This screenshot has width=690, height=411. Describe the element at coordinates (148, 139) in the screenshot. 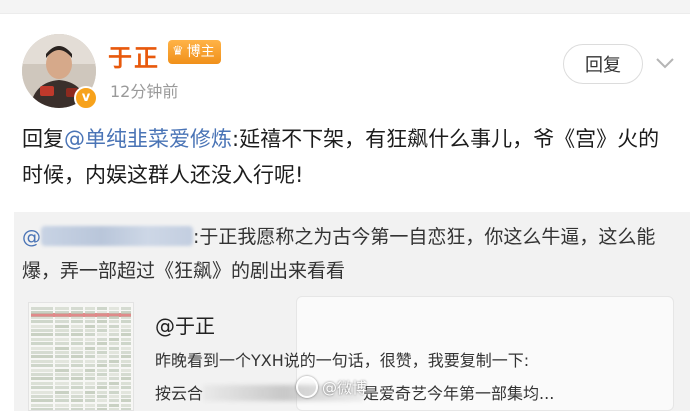

I see `mention-link: @单纯韭菜爱修炼` at that location.